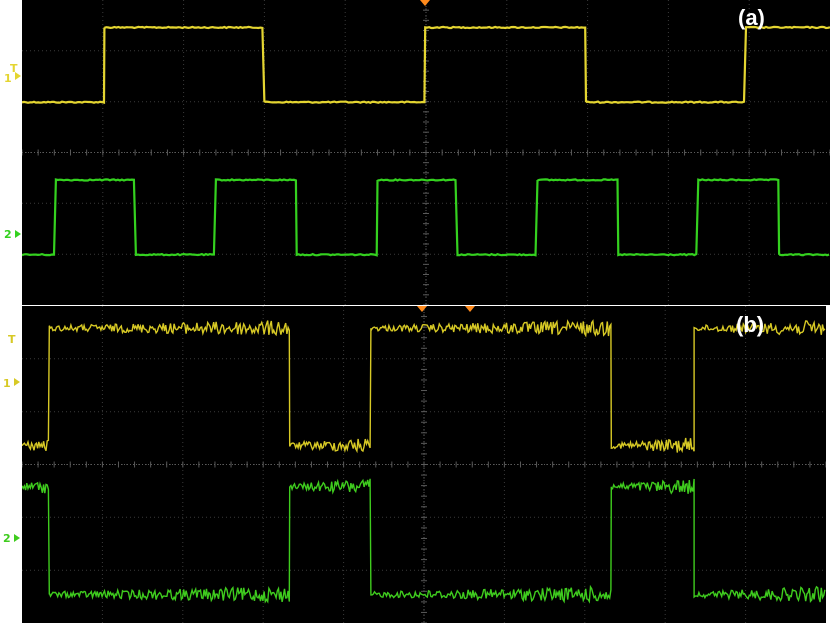  Describe the element at coordinates (12, 339) in the screenshot. I see `trigger-level-marker-b: T` at that location.